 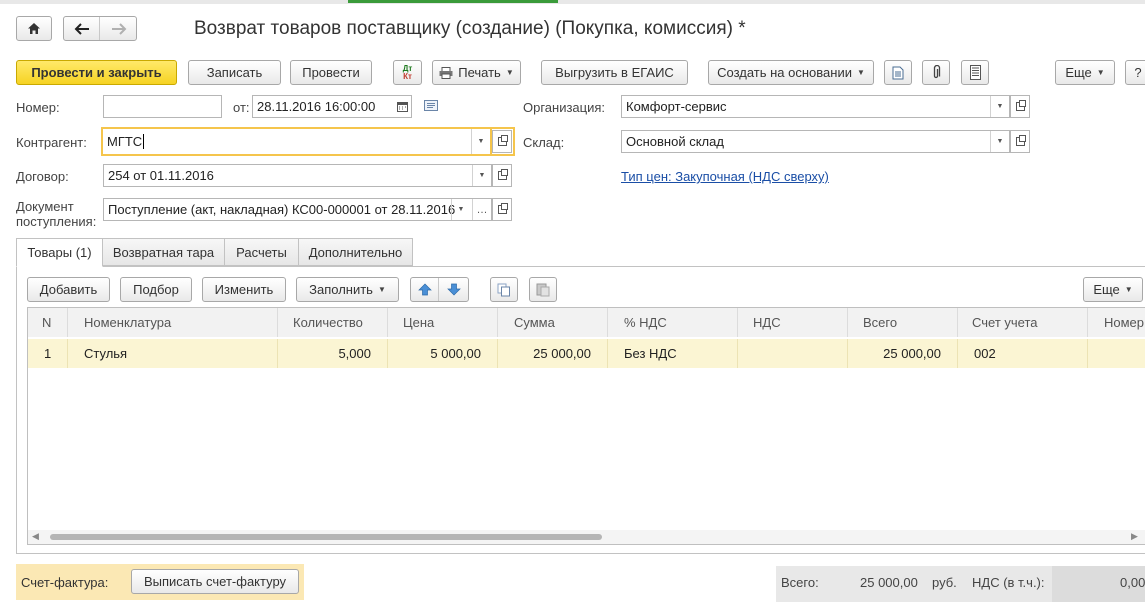 I want to click on cell-number, so click(x=1116, y=353).